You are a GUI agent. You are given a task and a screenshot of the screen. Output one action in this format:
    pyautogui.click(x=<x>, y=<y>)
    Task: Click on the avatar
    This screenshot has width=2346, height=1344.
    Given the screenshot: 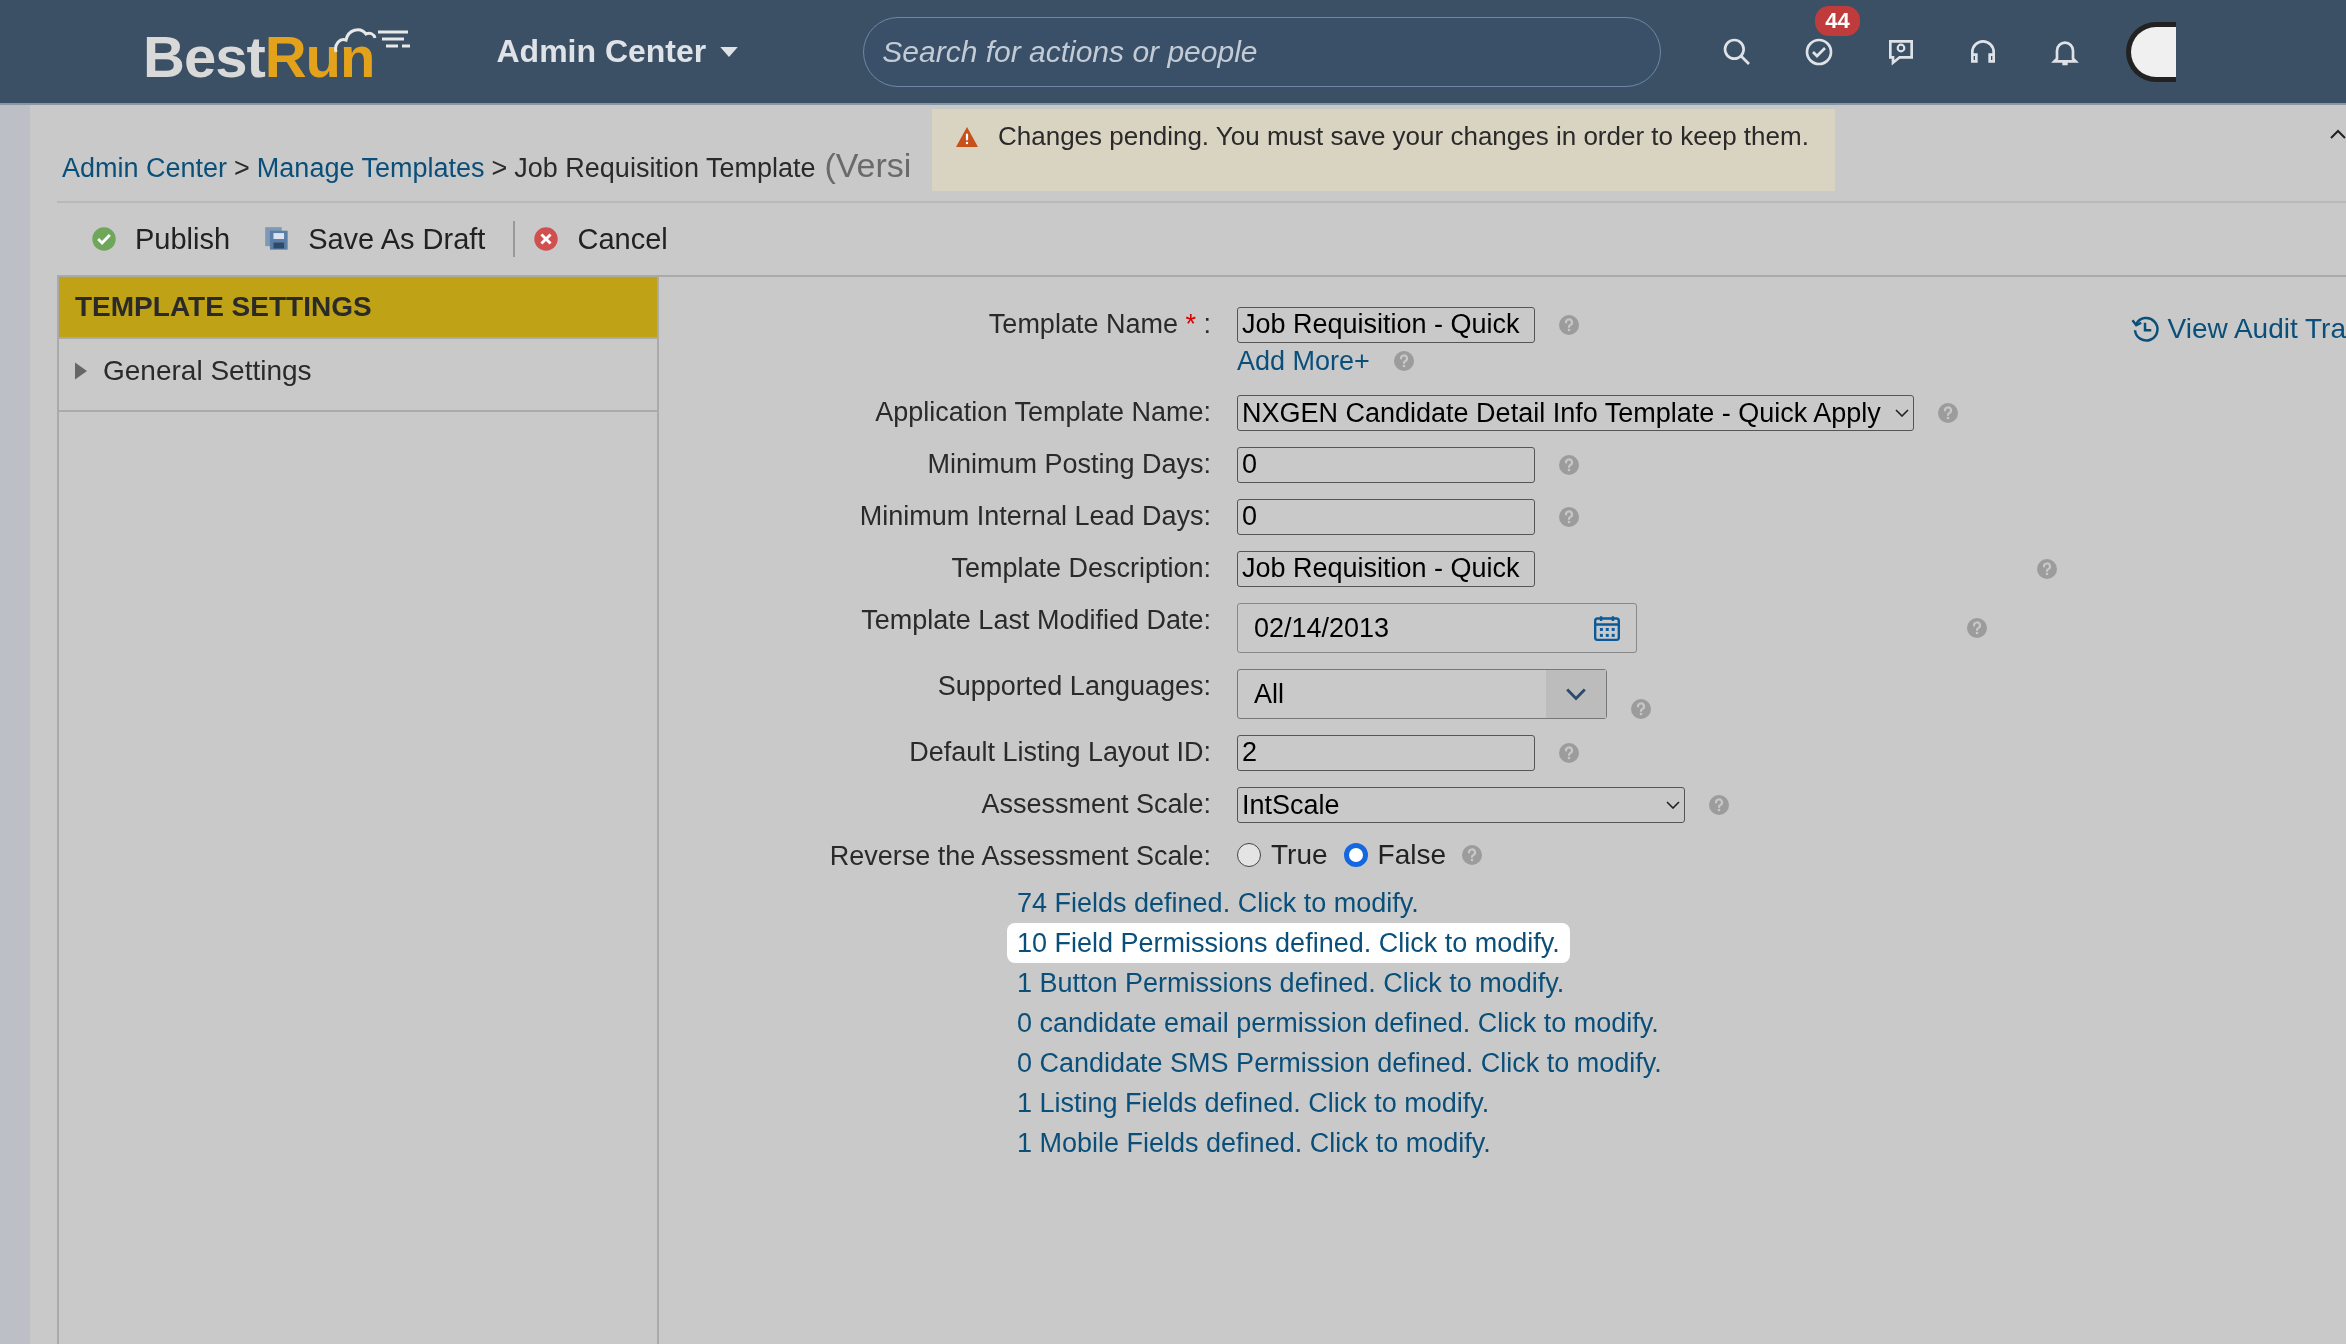 What is the action you would take?
    pyautogui.click(x=2151, y=51)
    